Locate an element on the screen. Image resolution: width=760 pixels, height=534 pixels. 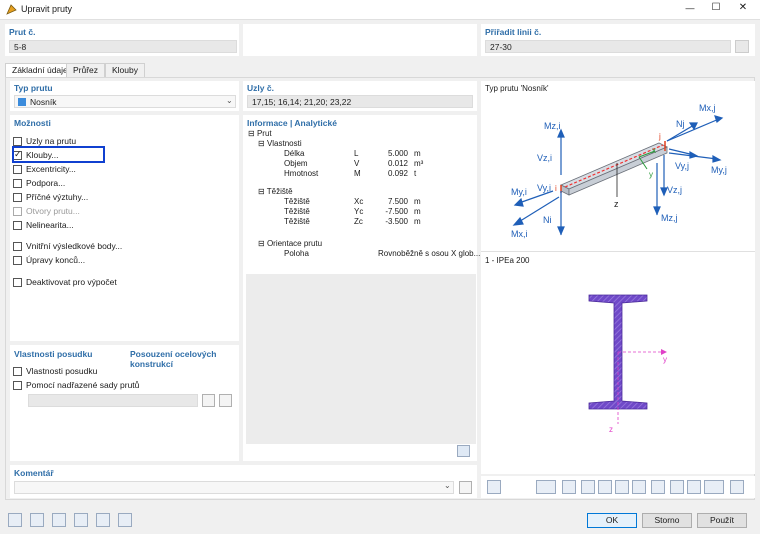
select-set-icon is located at coordinates (208, 400).